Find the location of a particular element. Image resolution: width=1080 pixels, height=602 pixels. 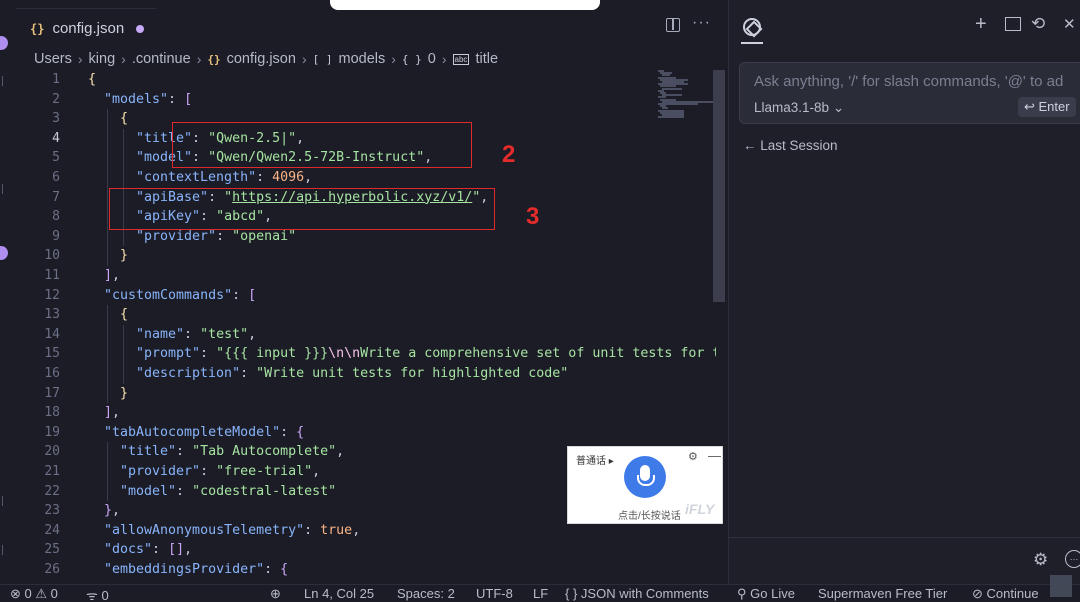

code-line: 11], is located at coordinates (366, 276).